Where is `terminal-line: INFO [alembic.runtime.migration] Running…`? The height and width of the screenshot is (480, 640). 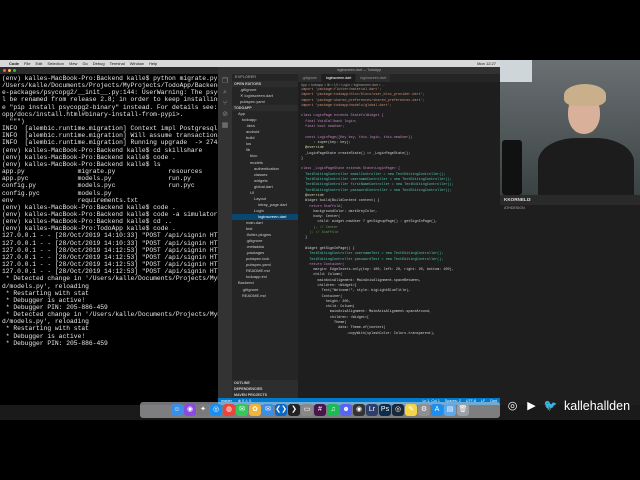
terminal-line: INFO [alembic.runtime.migration] Running… is located at coordinates (110, 143).